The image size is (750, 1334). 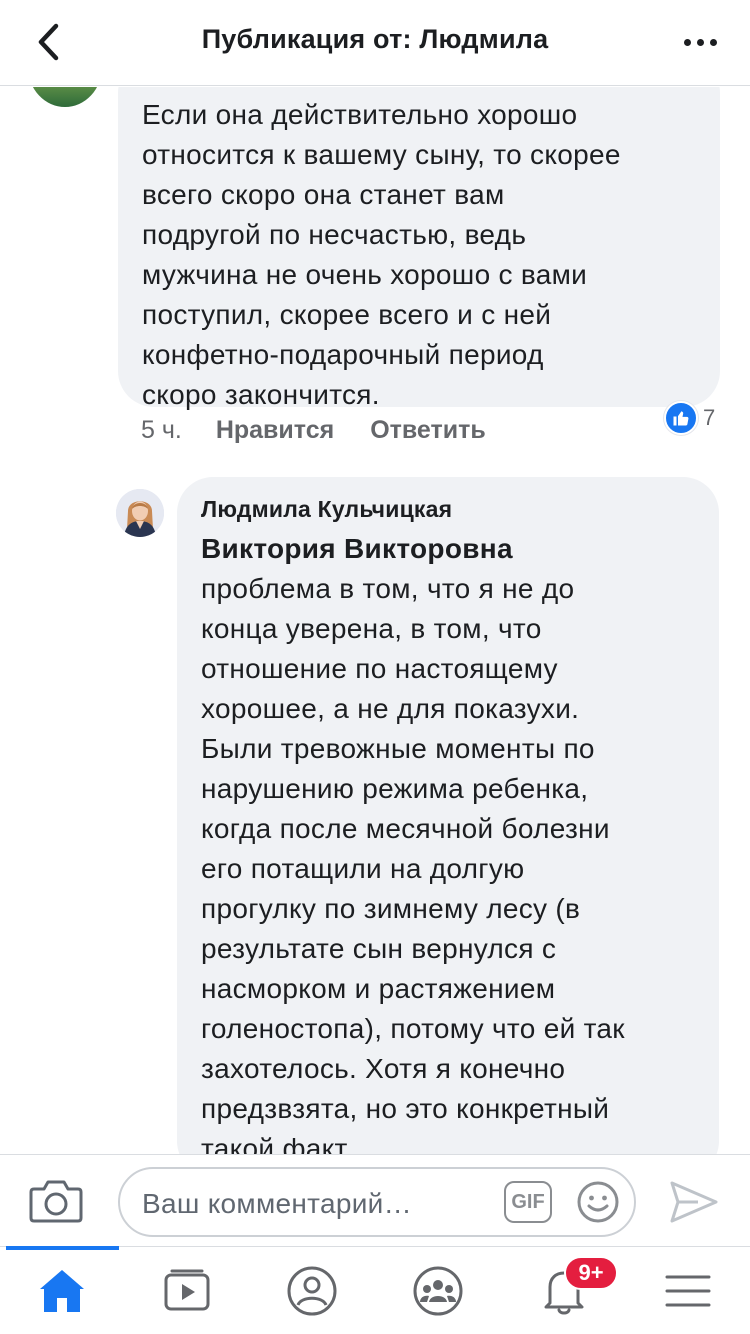 I want to click on emoji-button, so click(x=598, y=1202).